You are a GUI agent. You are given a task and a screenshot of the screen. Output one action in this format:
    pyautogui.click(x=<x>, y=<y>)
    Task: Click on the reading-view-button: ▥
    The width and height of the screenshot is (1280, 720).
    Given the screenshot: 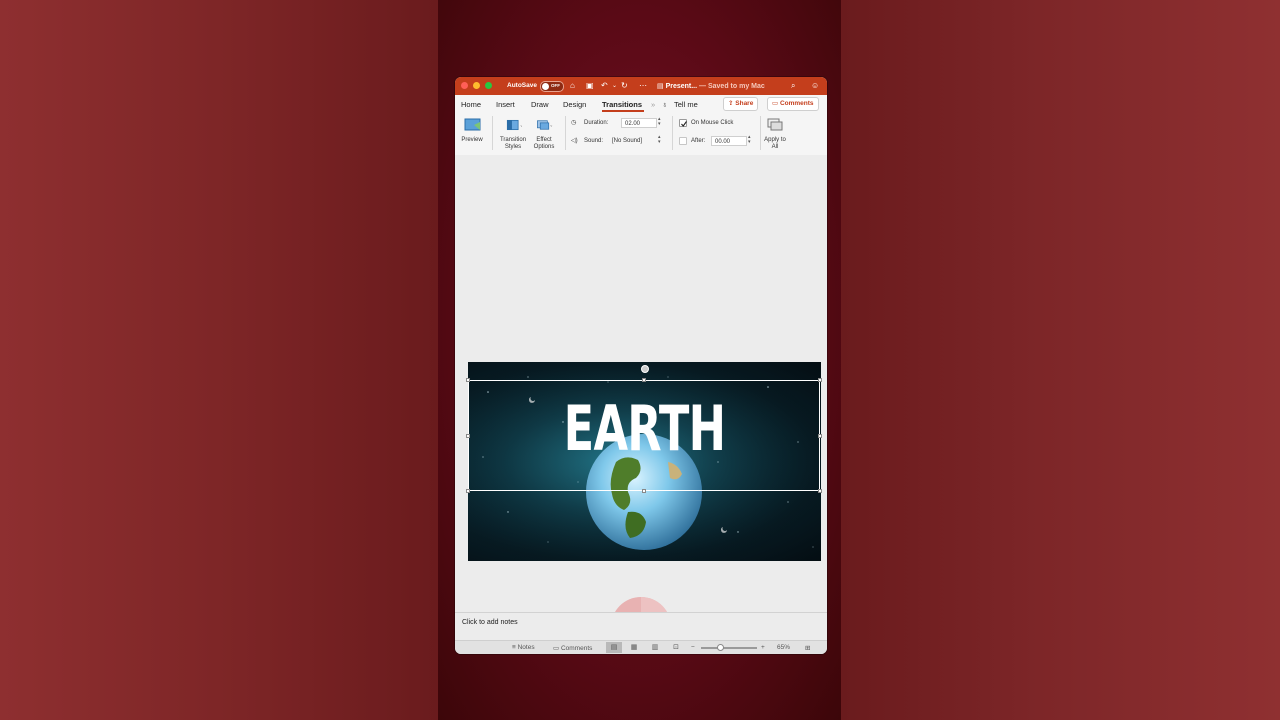 What is the action you would take?
    pyautogui.click(x=655, y=647)
    